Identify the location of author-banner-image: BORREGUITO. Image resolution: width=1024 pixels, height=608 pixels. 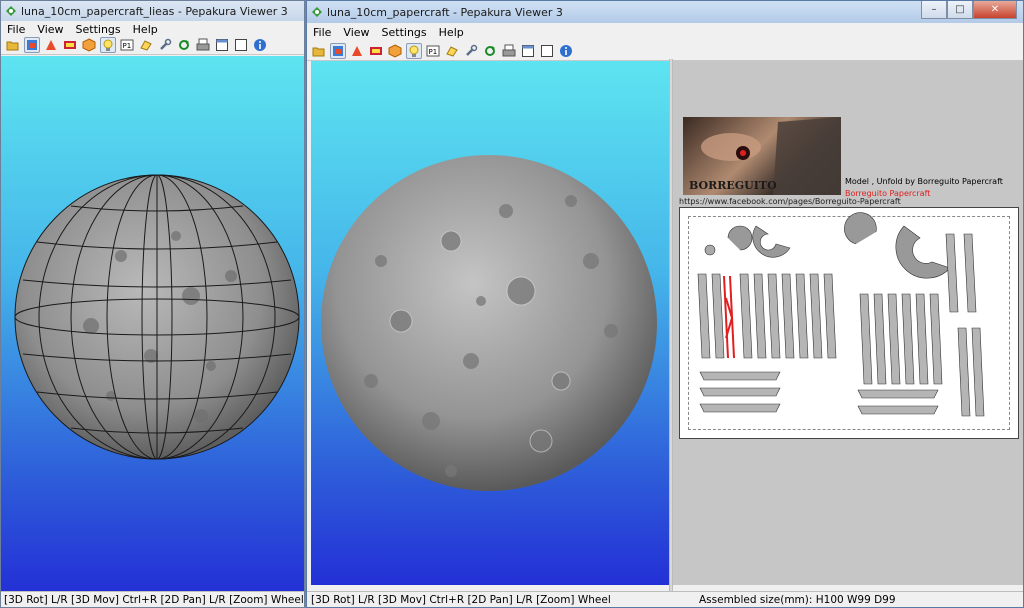
(762, 156).